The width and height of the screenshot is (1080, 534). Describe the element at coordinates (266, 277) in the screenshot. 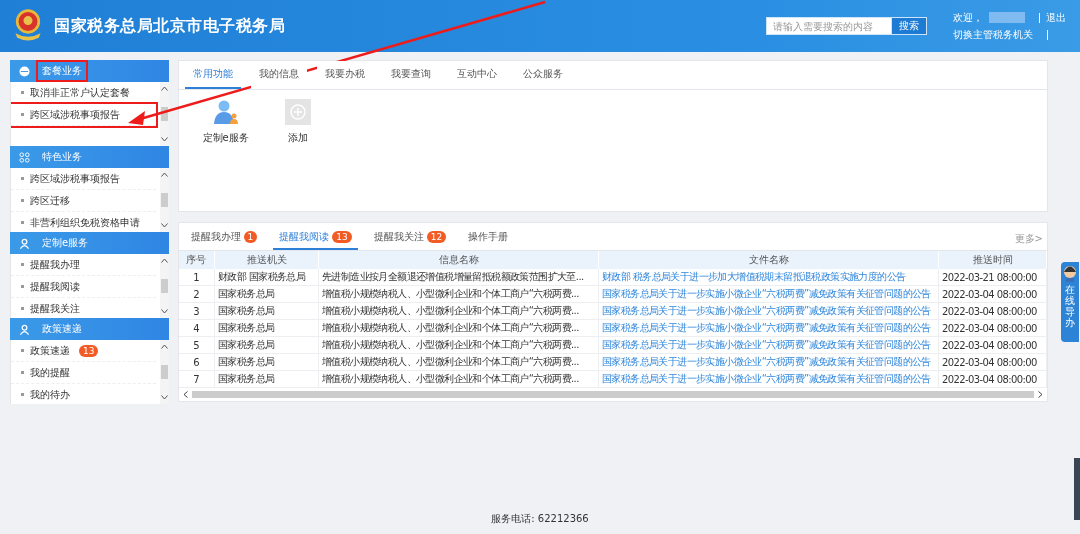

I see `table-cell: 财政部 国家税务总局` at that location.